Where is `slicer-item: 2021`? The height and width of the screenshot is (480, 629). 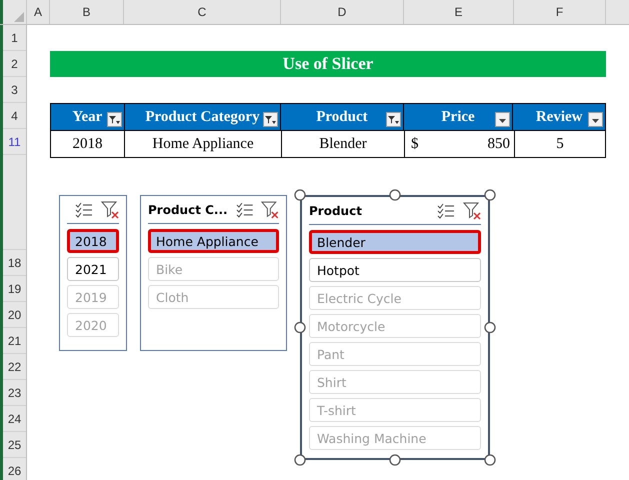 slicer-item: 2021 is located at coordinates (93, 269).